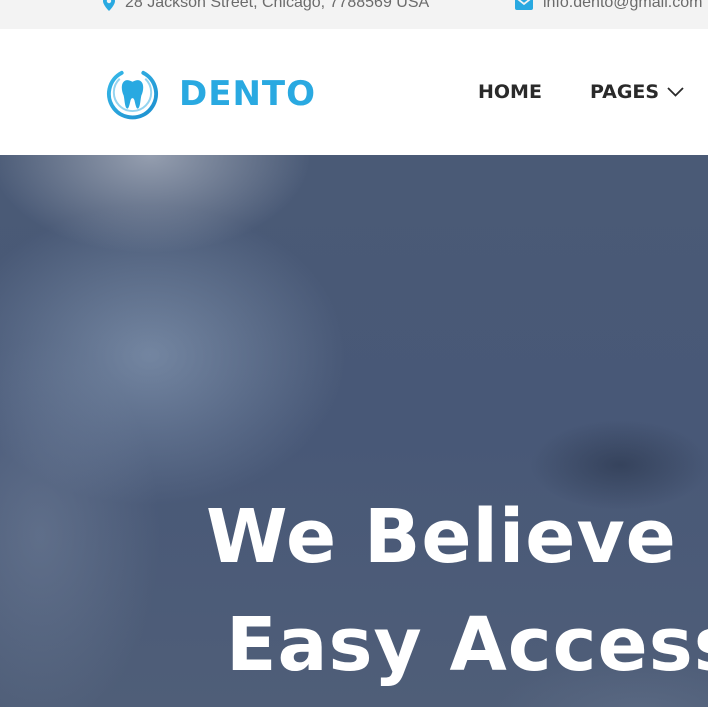  I want to click on nav-home: HOME, so click(510, 92).